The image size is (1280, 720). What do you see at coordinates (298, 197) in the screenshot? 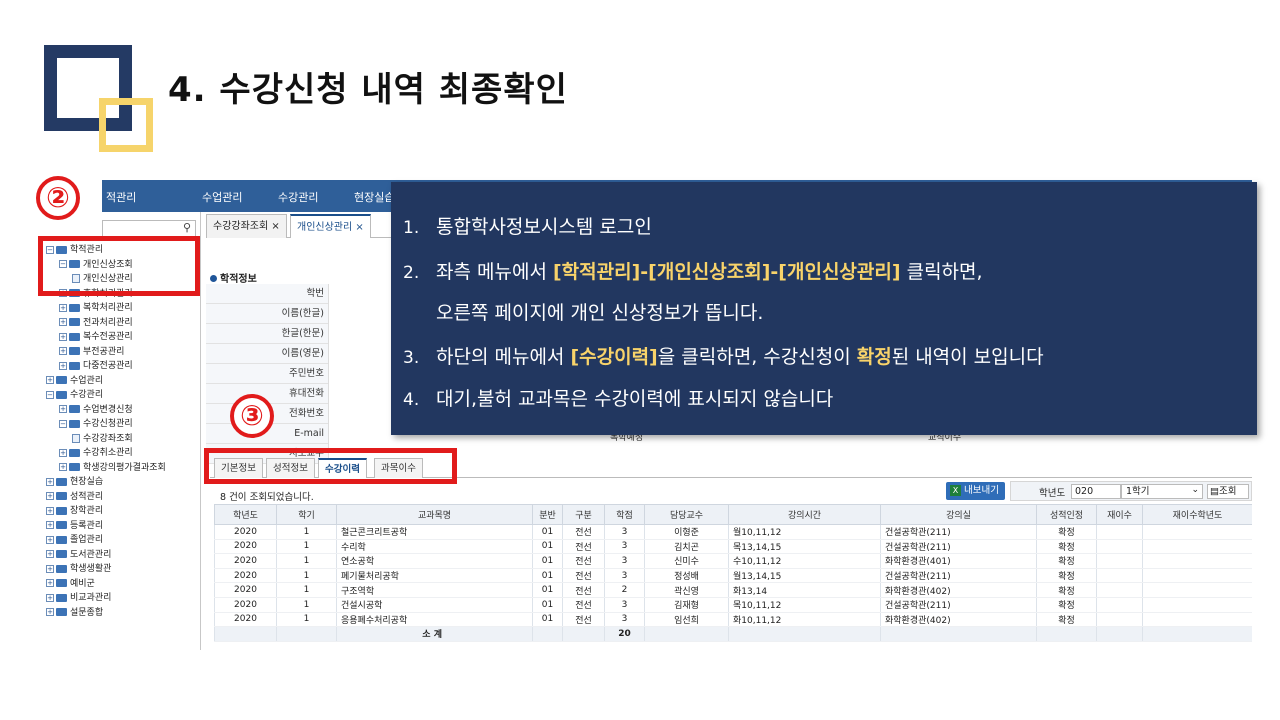
I see `nav-item-course: 수강관리` at bounding box center [298, 197].